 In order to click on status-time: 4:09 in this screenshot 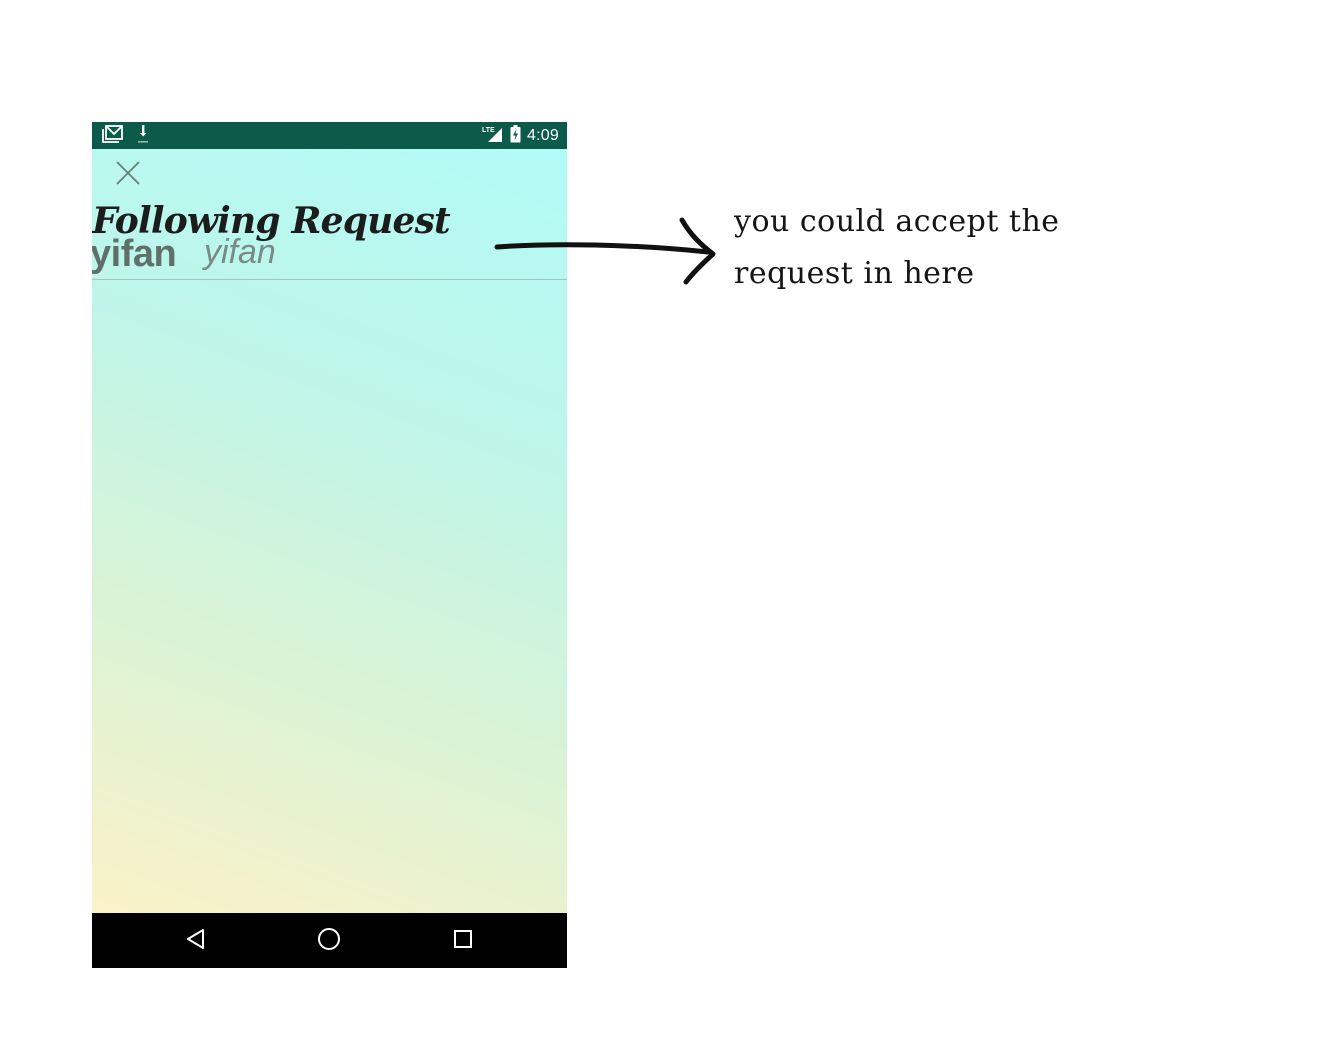, I will do `click(543, 135)`.